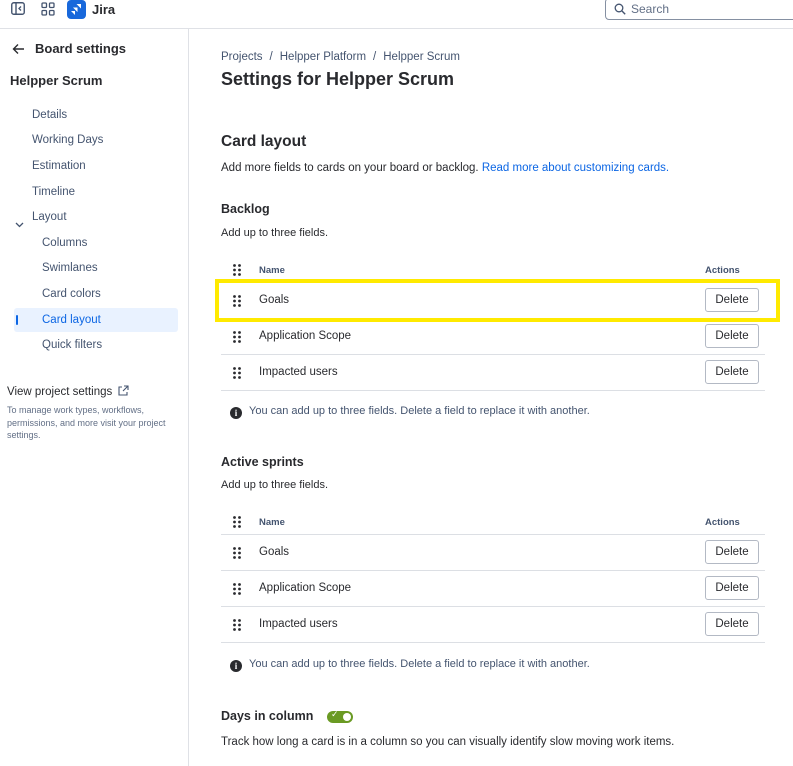 The height and width of the screenshot is (766, 793). What do you see at coordinates (421, 57) in the screenshot?
I see `breadcrumb-board: Helpper Scrum` at bounding box center [421, 57].